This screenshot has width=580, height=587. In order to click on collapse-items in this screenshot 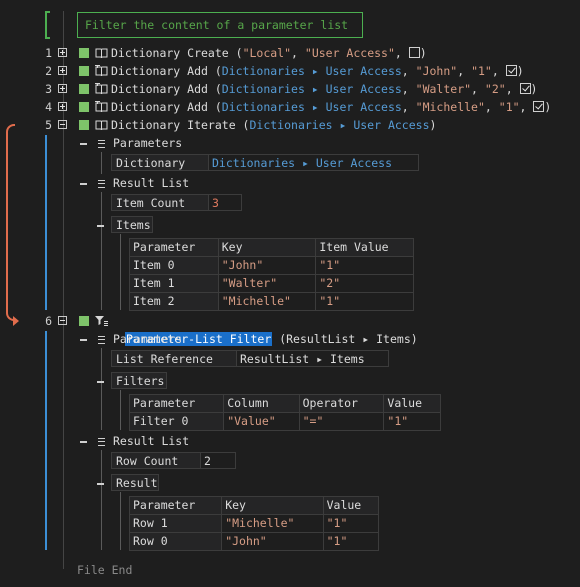, I will do `click(100, 226)`.